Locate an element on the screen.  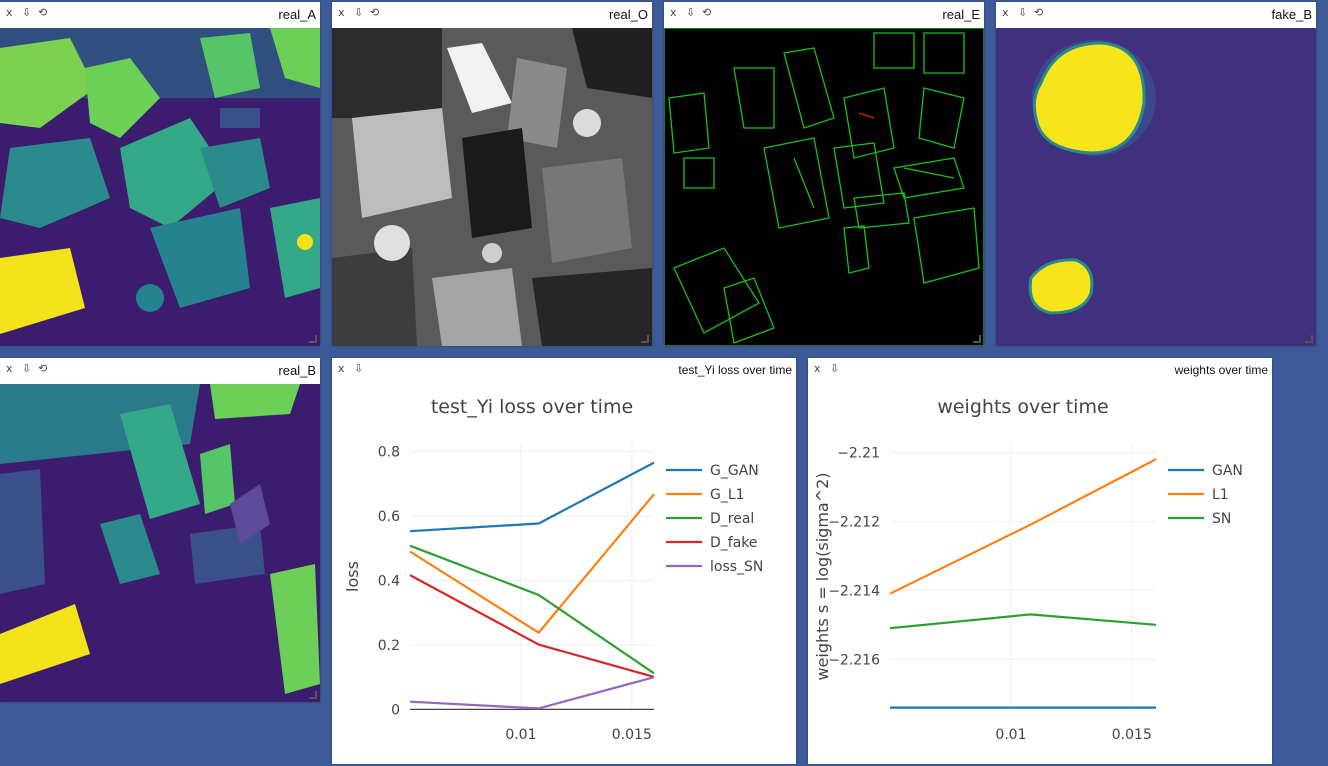
pane-title: real_B is located at coordinates (297, 370).